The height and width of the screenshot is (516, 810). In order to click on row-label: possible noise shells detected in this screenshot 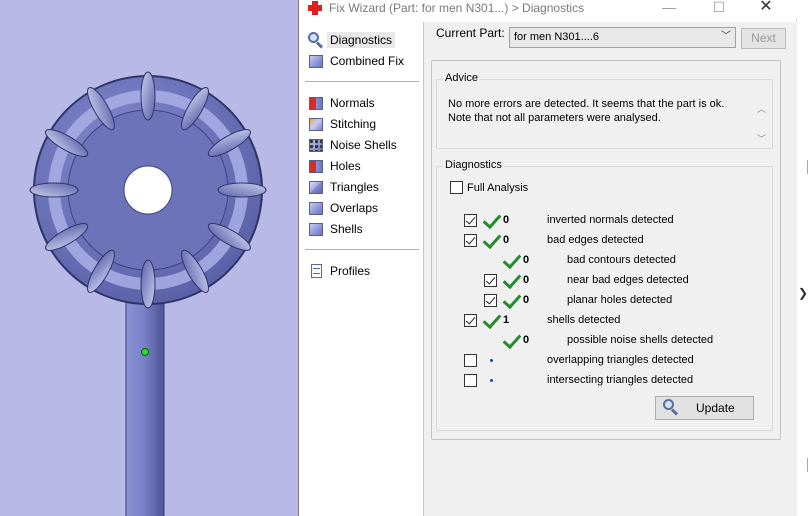, I will do `click(640, 340)`.